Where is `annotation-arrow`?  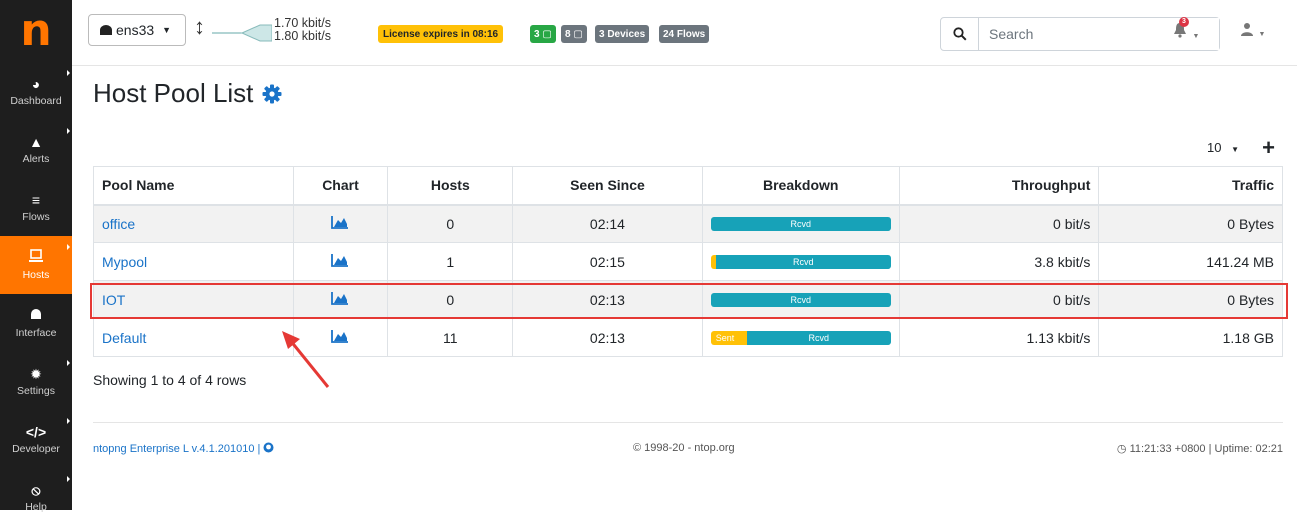 annotation-arrow is located at coordinates (306, 359).